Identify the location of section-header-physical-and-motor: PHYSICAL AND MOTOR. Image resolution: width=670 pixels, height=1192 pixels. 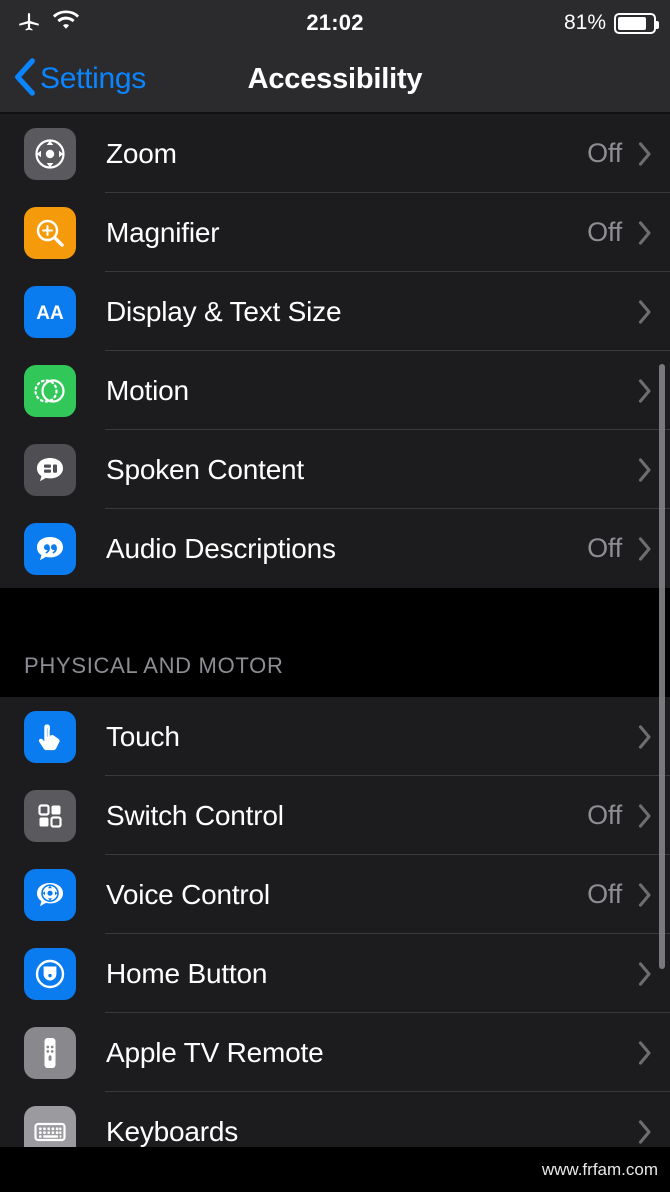
(335, 642).